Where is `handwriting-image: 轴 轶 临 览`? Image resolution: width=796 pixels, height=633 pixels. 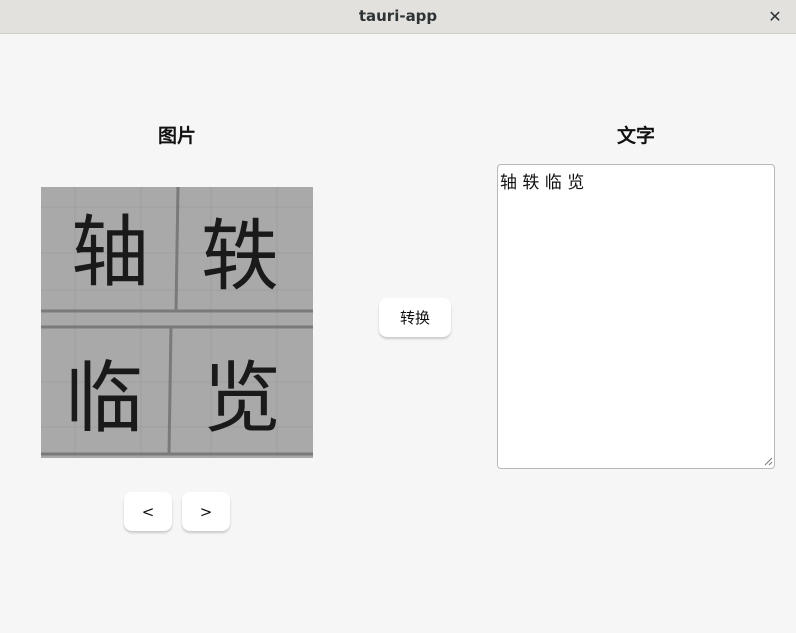
handwriting-image: 轴 轶 临 览 is located at coordinates (177, 322).